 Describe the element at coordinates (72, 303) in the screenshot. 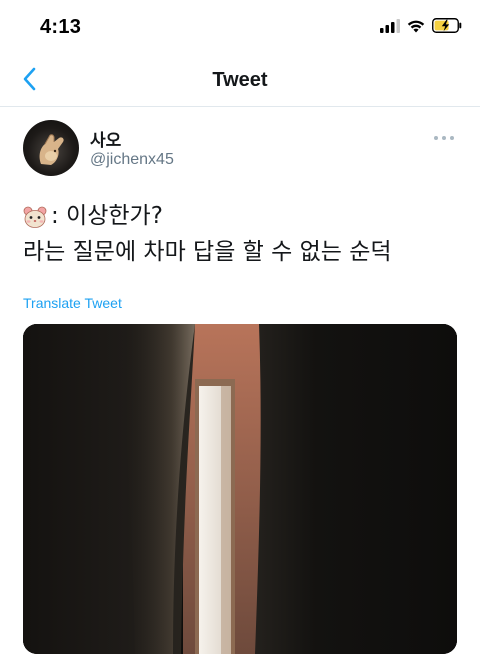

I see `translate-tweet-link: Translate Tweet` at that location.